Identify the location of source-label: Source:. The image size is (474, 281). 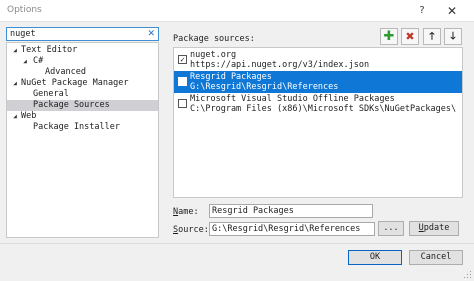
(191, 230).